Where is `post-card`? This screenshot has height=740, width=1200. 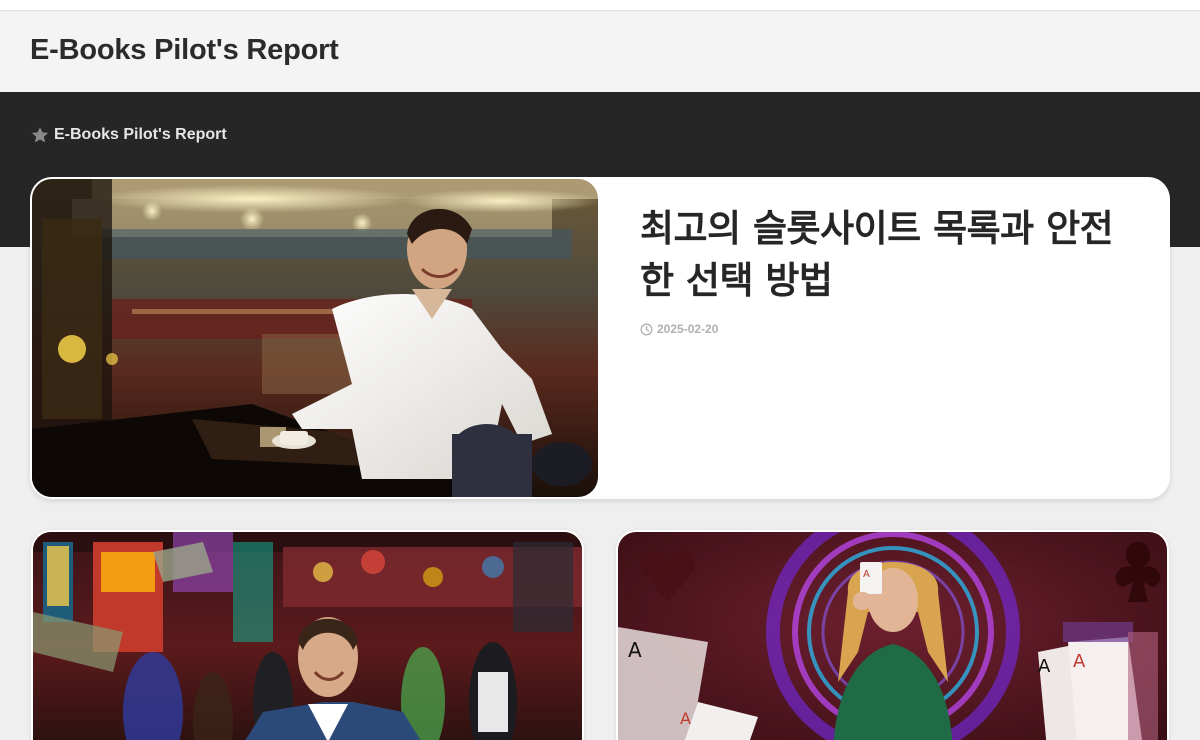
post-card is located at coordinates (307, 635).